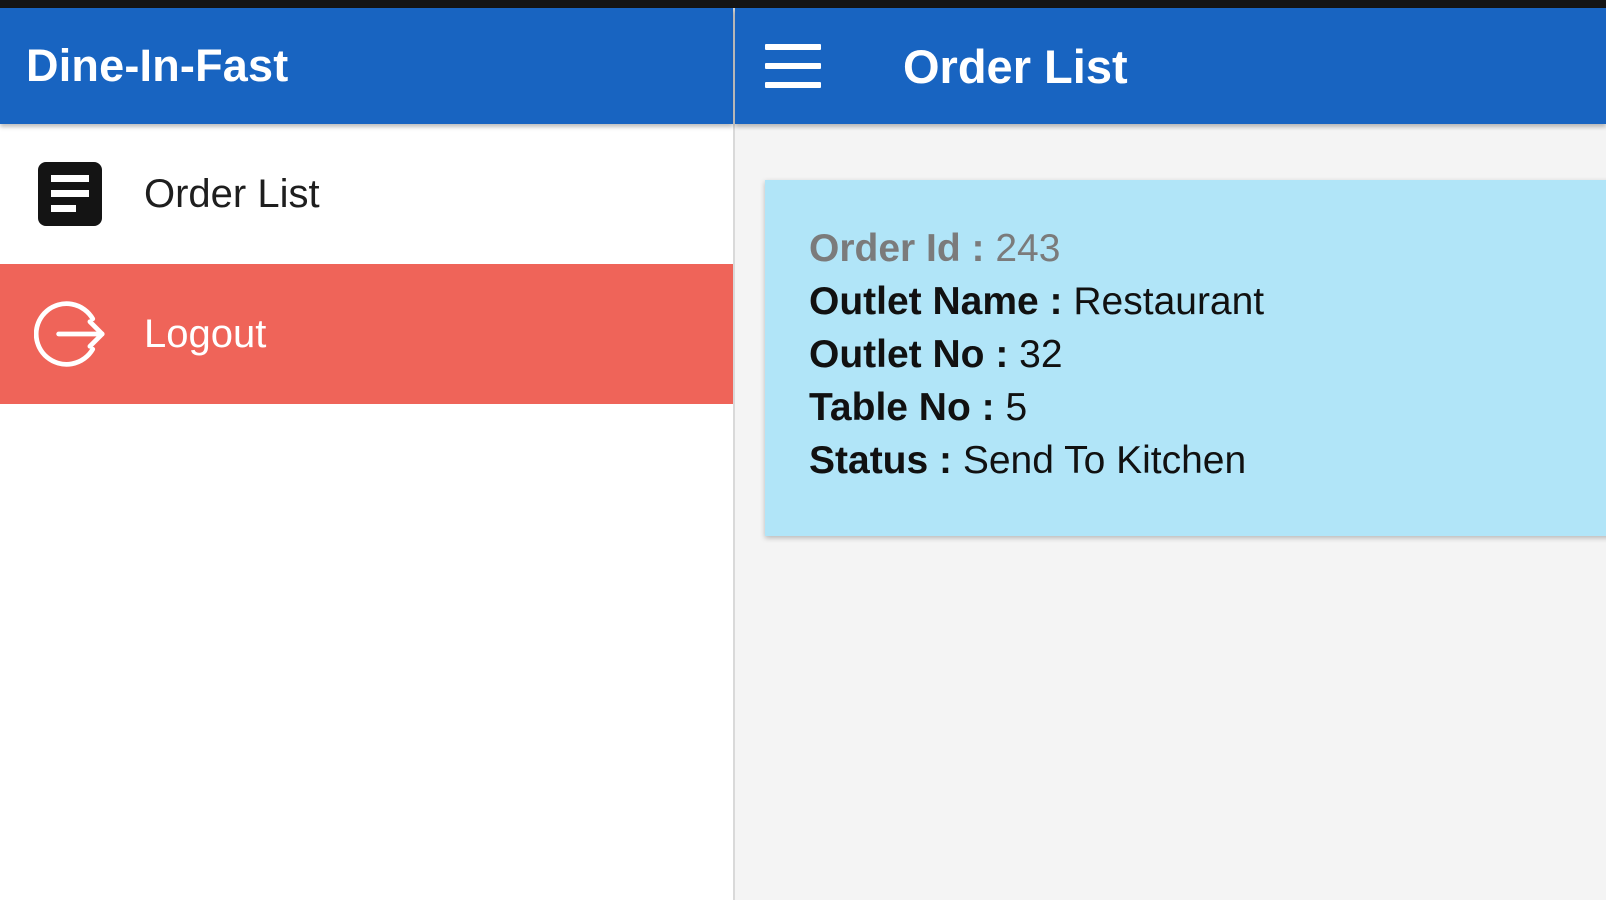 This screenshot has width=1606, height=900. I want to click on outlet-name-value: Restaurant, so click(1169, 301).